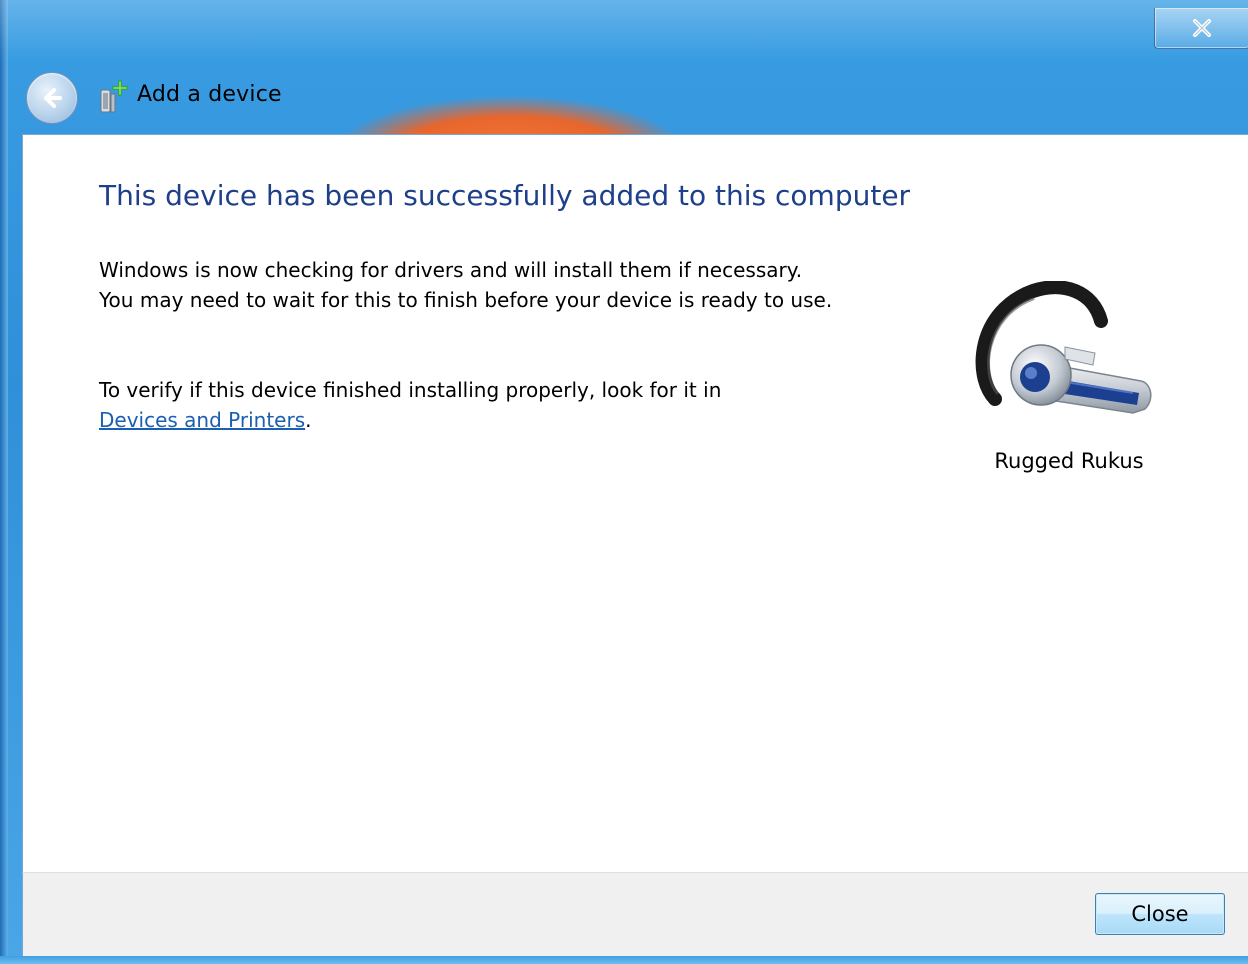  Describe the element at coordinates (4, 482) in the screenshot. I see `window-frame-left` at that location.